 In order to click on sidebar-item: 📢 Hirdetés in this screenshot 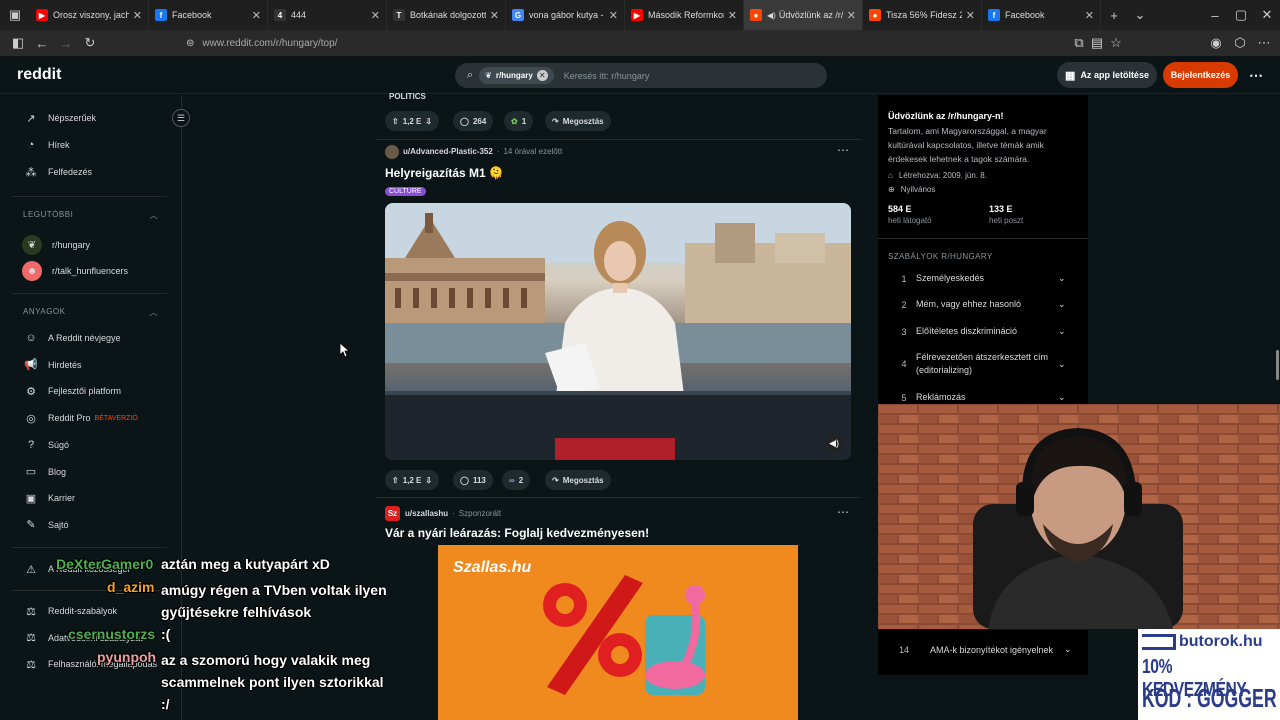, I will do `click(53, 365)`.